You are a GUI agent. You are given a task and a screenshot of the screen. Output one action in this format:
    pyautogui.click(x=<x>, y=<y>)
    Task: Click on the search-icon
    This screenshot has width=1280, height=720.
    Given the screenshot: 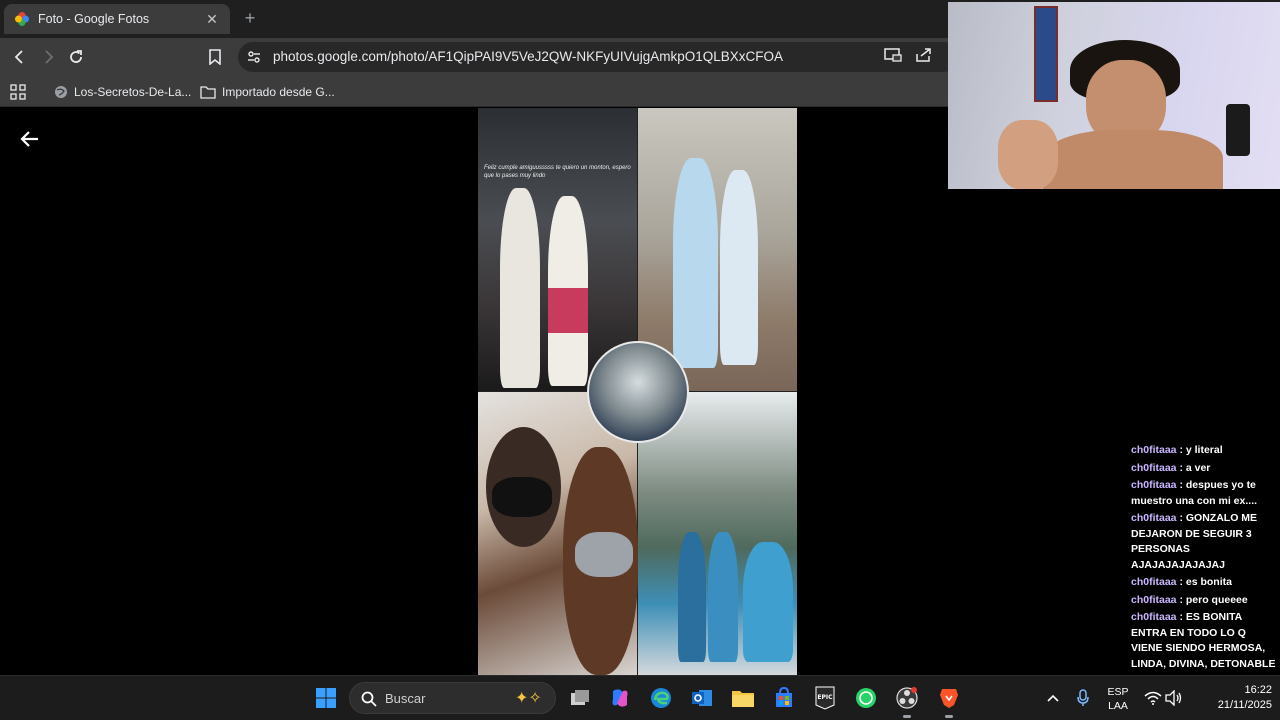 What is the action you would take?
    pyautogui.click(x=369, y=699)
    